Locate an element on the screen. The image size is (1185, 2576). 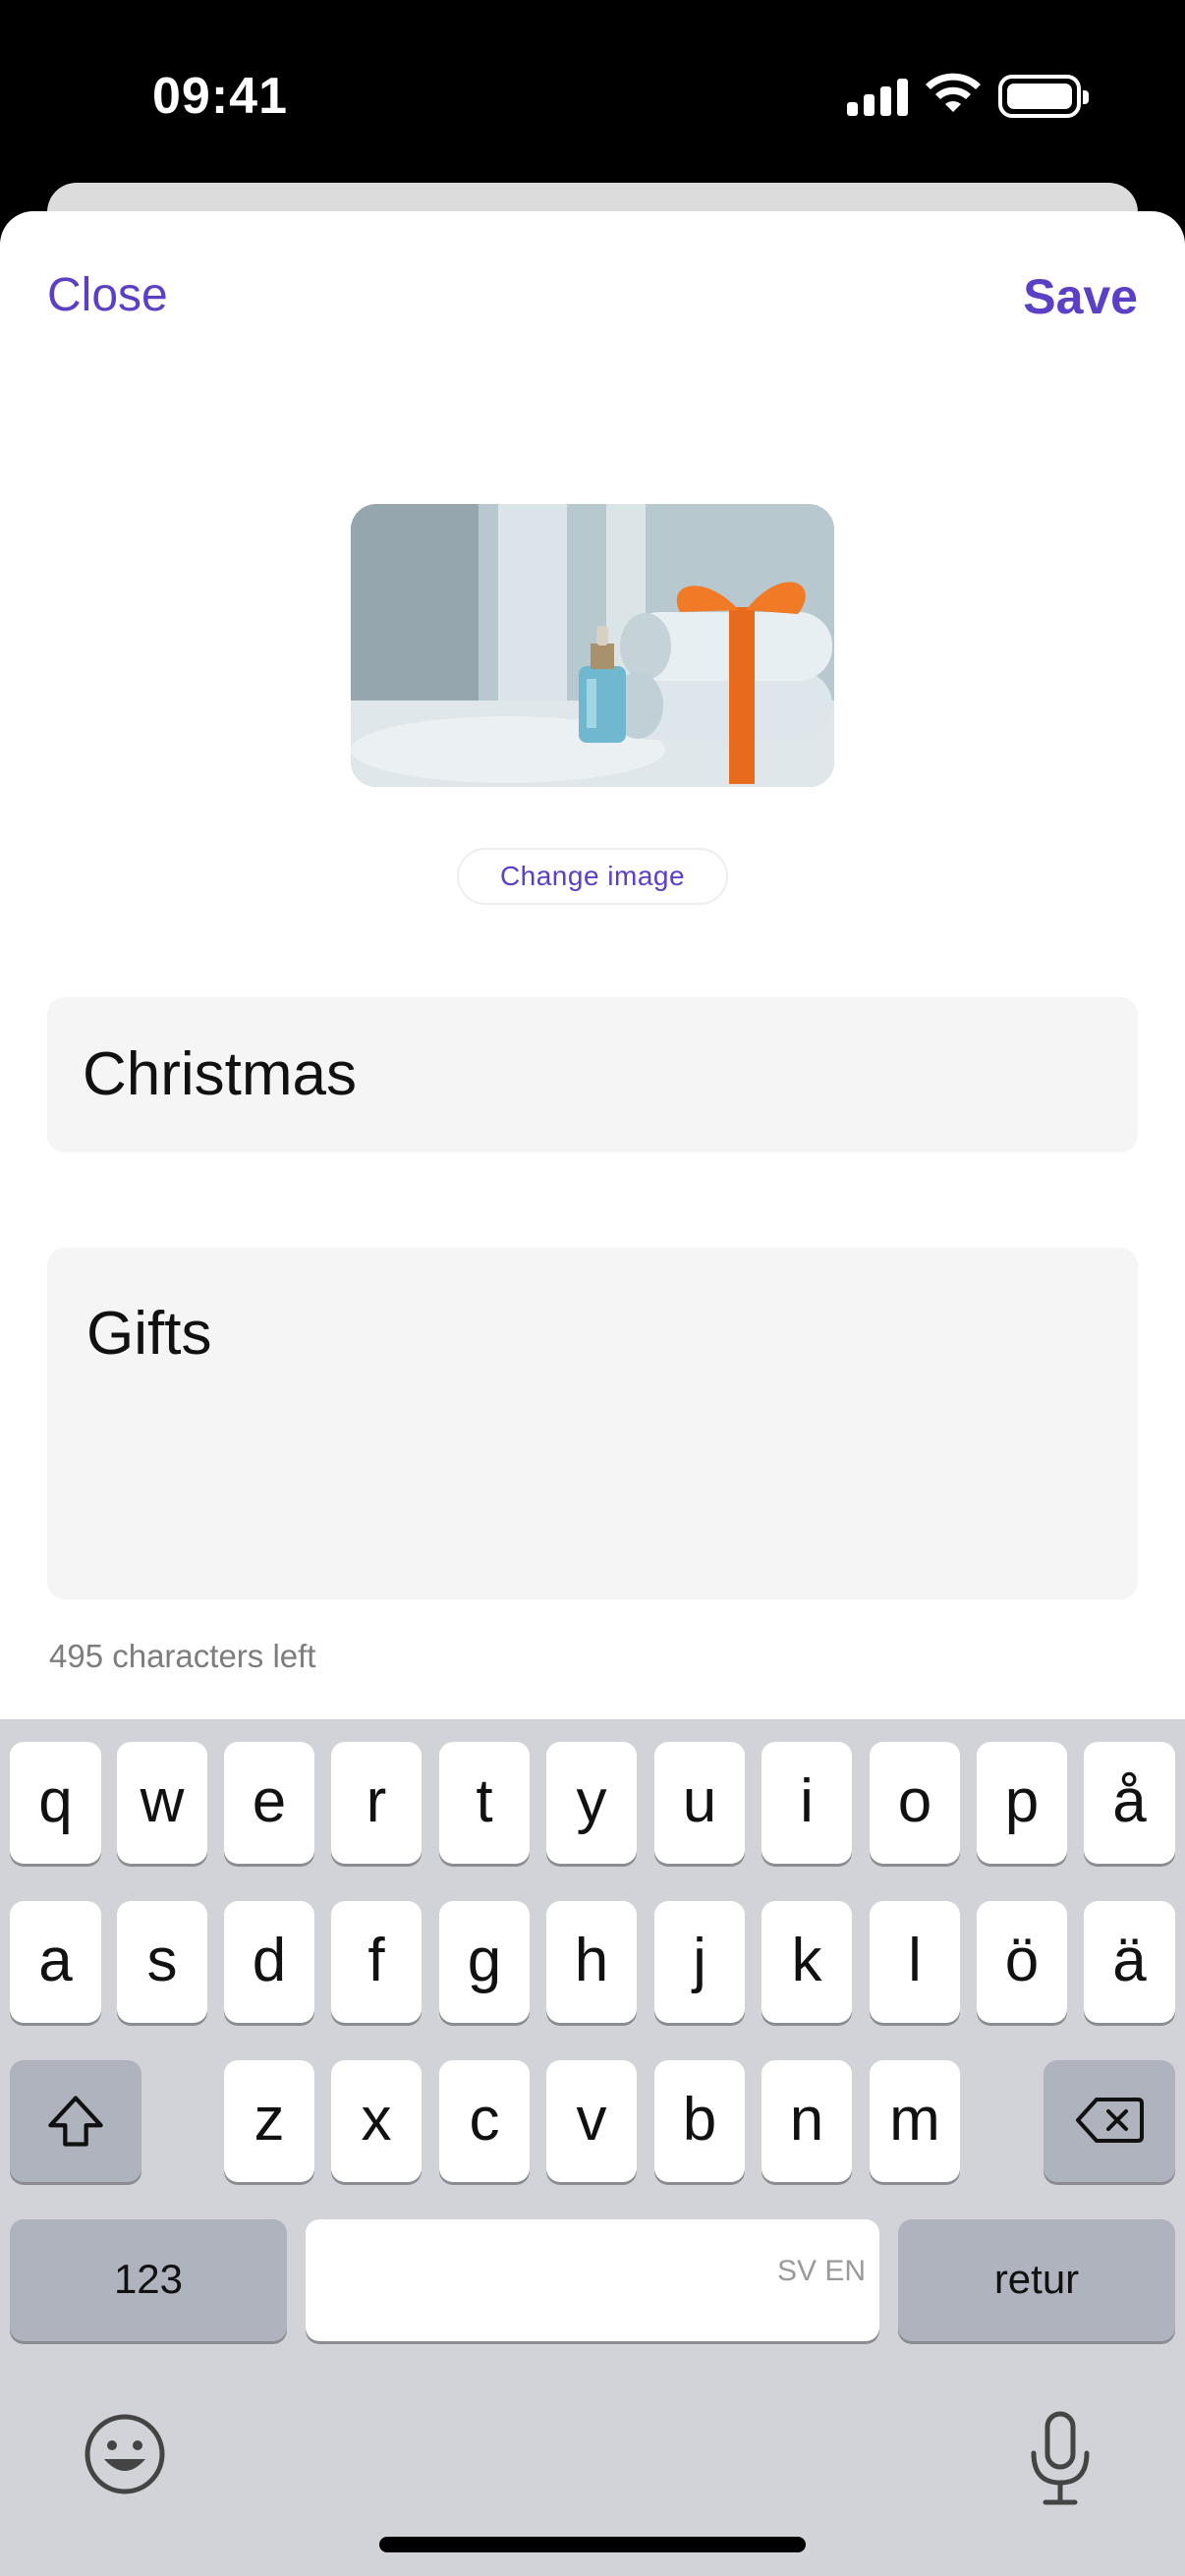
title-input: Christmas is located at coordinates (592, 1074).